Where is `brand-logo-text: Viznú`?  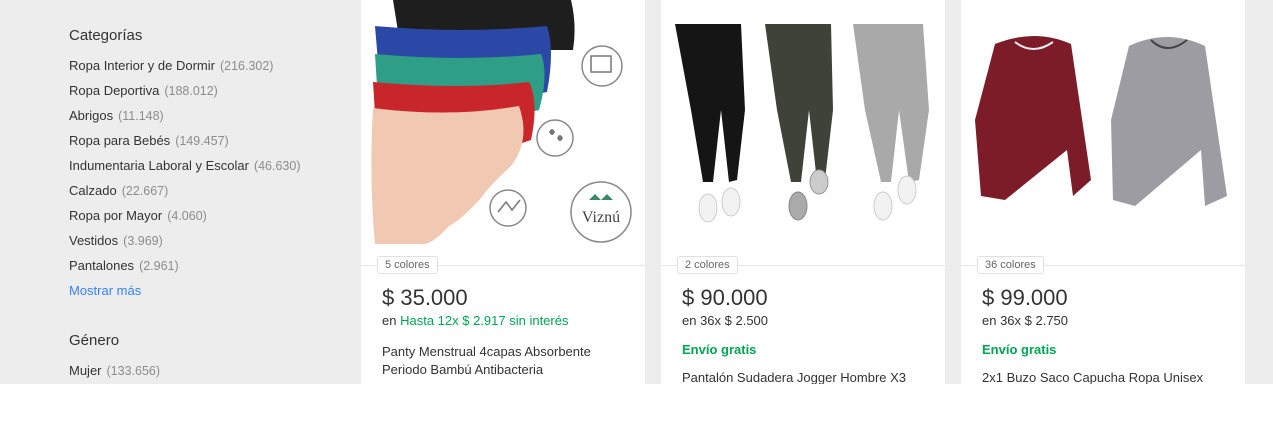
brand-logo-text: Viznú is located at coordinates (601, 217).